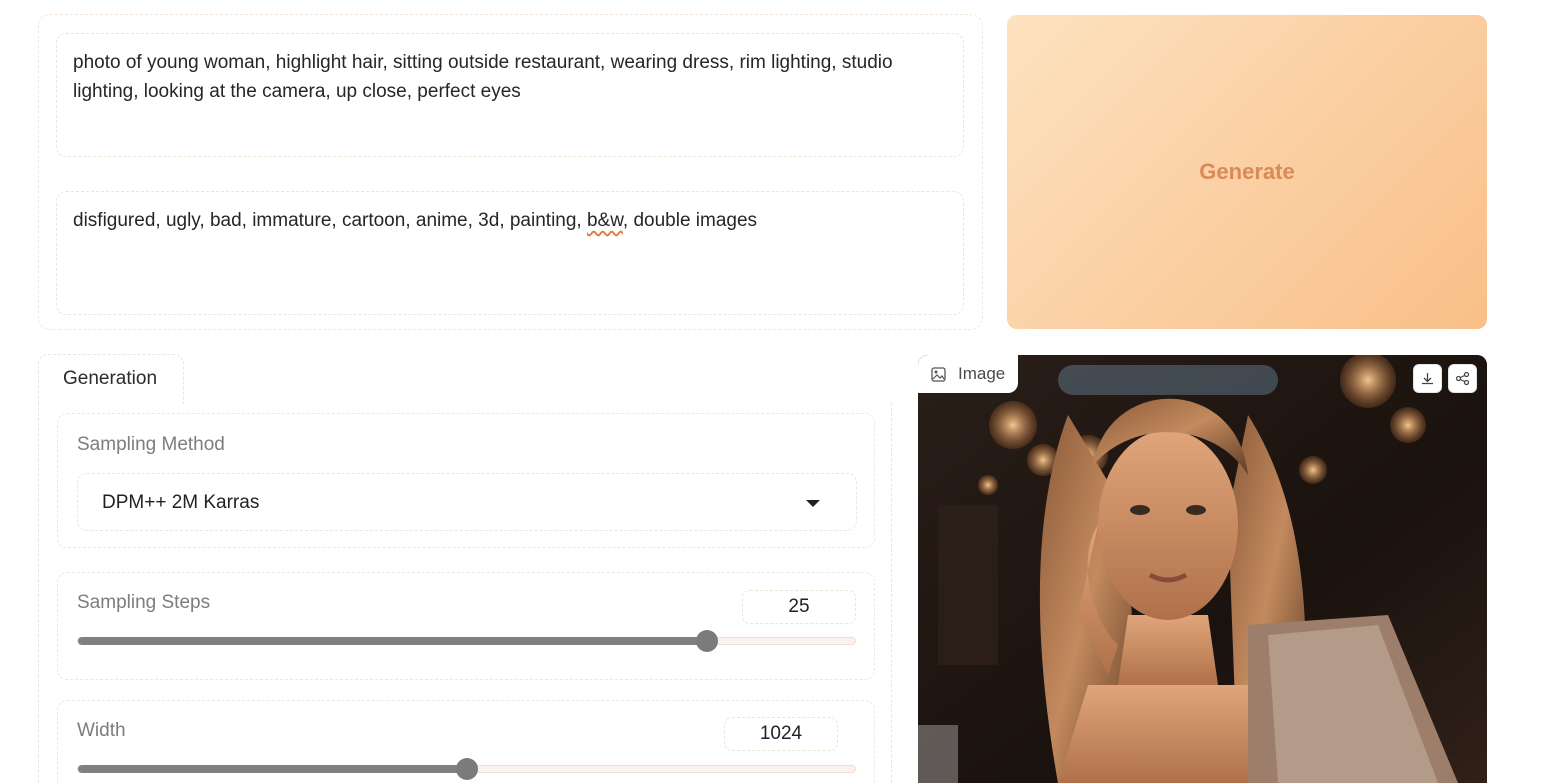 This screenshot has width=1547, height=783. I want to click on download-button, so click(1427, 378).